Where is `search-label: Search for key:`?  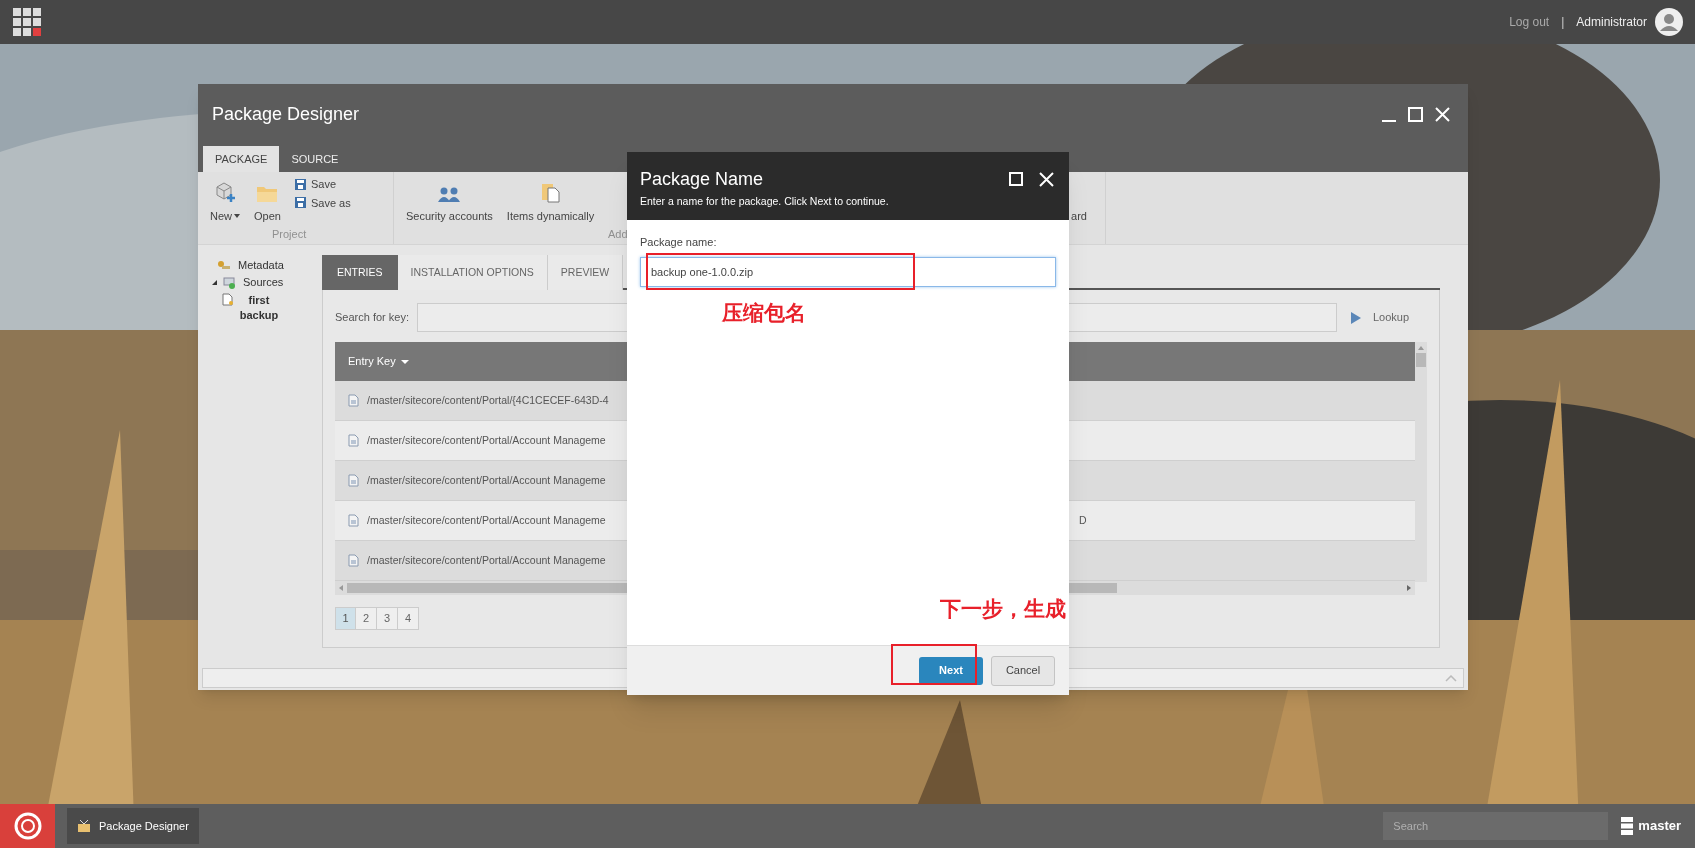
search-label: Search for key: is located at coordinates (372, 318).